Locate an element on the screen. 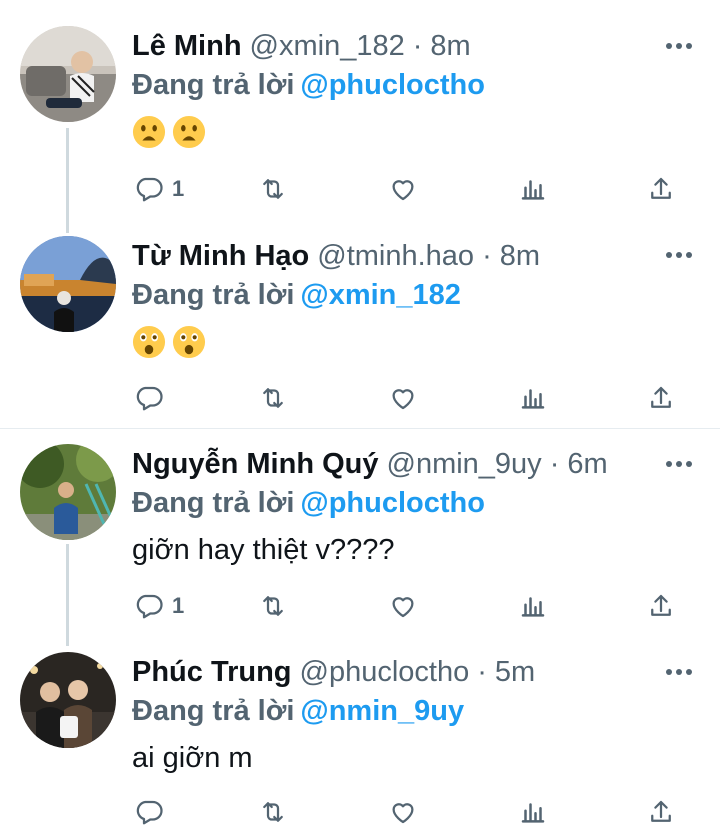  tweet-header: Phúc Trung @phucloctho · 5m is located at coordinates (416, 672).